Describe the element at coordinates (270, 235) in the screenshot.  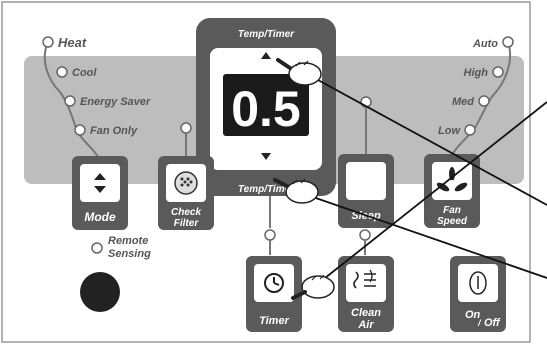
I see `led-timer` at that location.